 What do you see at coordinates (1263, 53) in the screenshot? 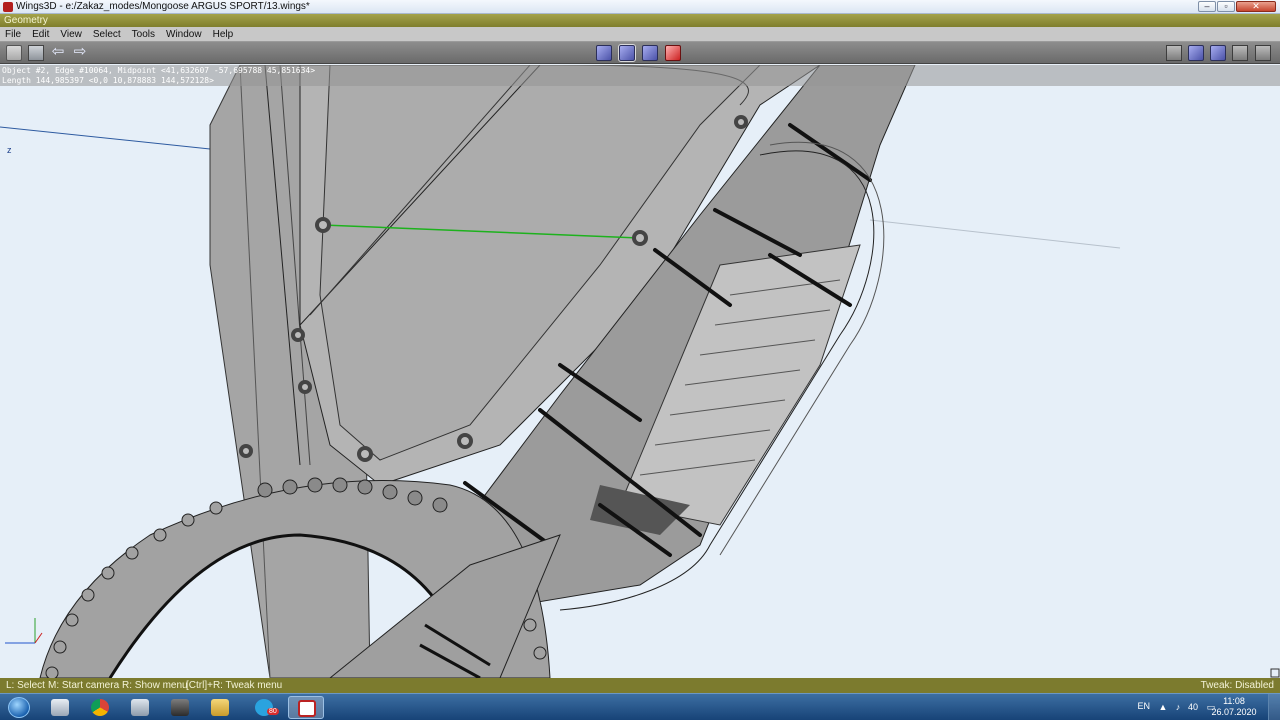
I see `axes-icon` at bounding box center [1263, 53].